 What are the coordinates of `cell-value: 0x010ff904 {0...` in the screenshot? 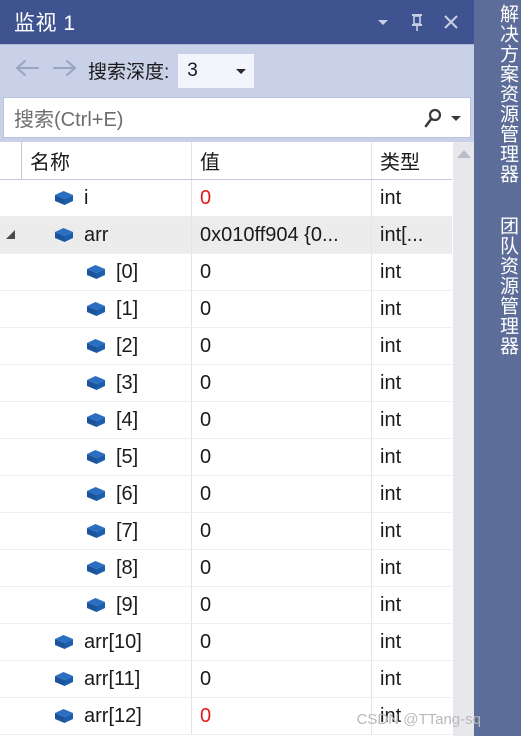 It's located at (282, 235).